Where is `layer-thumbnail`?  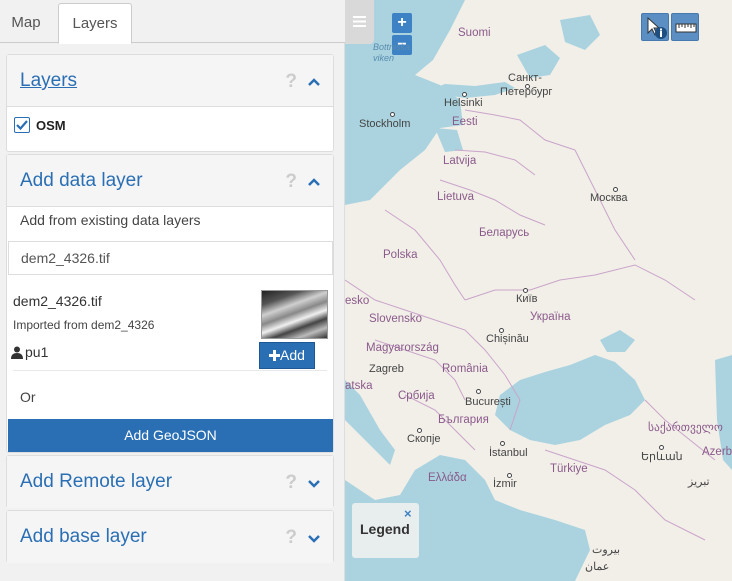 layer-thumbnail is located at coordinates (294, 314).